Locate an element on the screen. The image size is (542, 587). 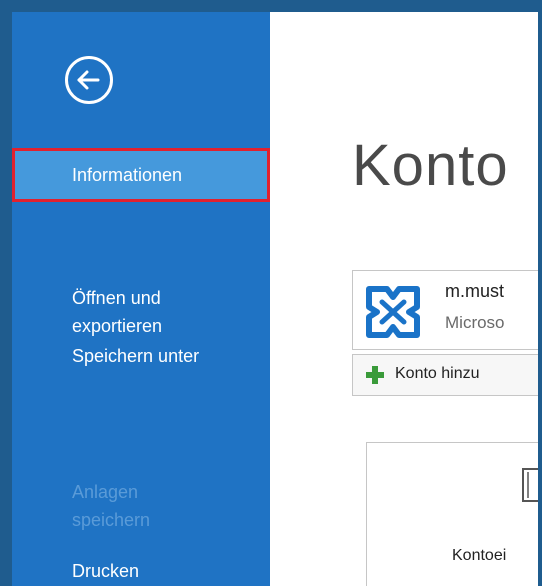
account-email: m.must is located at coordinates (475, 291).